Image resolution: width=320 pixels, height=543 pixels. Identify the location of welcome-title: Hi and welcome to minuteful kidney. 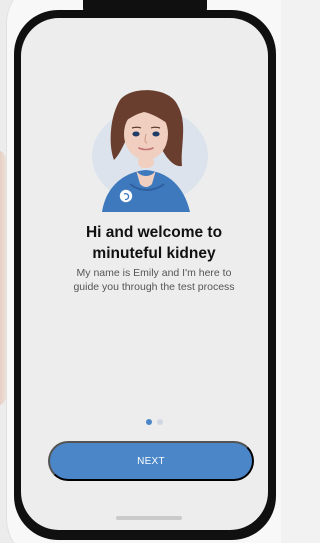
(154, 243).